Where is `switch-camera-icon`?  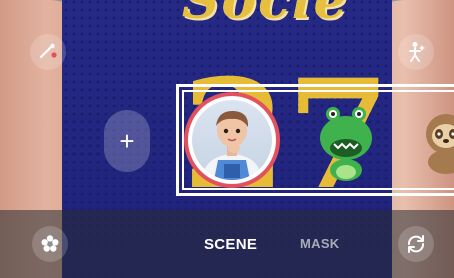 switch-camera-icon is located at coordinates (416, 244).